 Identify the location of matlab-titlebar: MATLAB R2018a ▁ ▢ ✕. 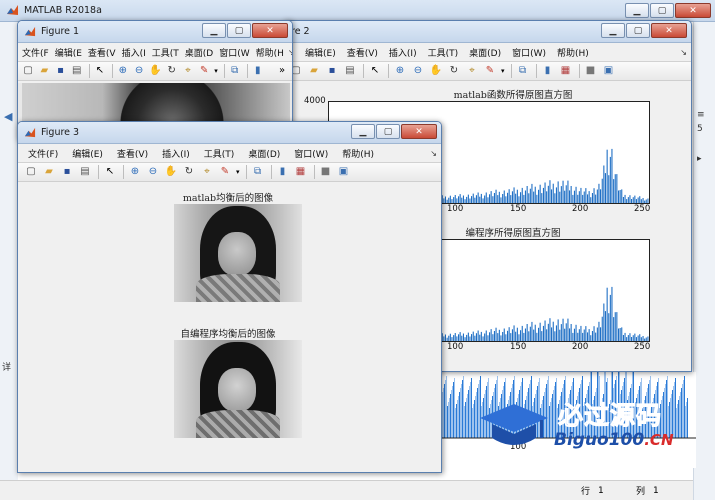
(357, 11).